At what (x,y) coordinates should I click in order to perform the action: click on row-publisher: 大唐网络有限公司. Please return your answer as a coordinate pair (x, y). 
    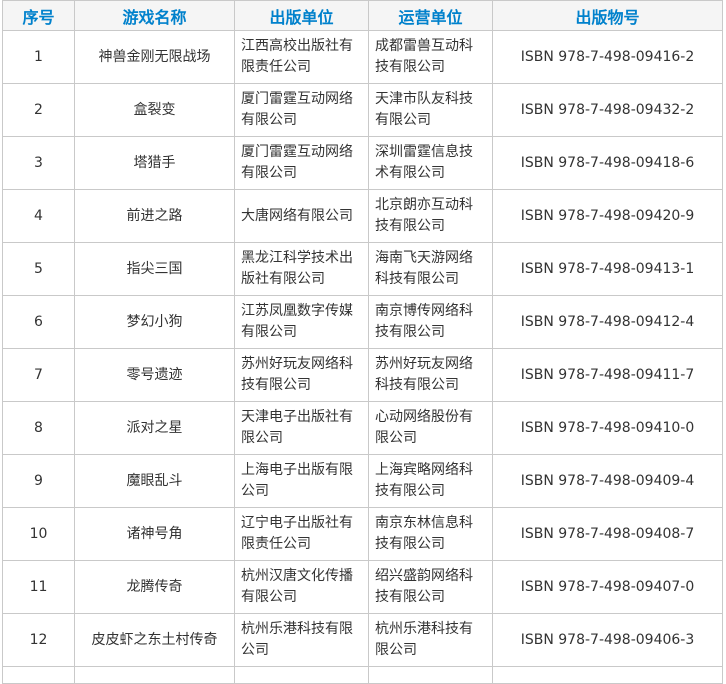
    Looking at the image, I should click on (301, 216).